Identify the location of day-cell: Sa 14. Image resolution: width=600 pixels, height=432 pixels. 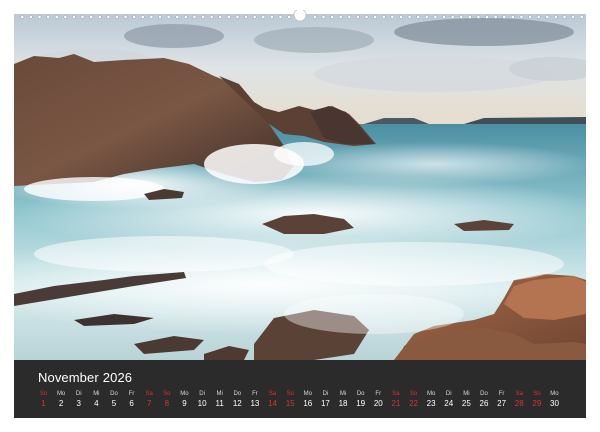
(272, 400).